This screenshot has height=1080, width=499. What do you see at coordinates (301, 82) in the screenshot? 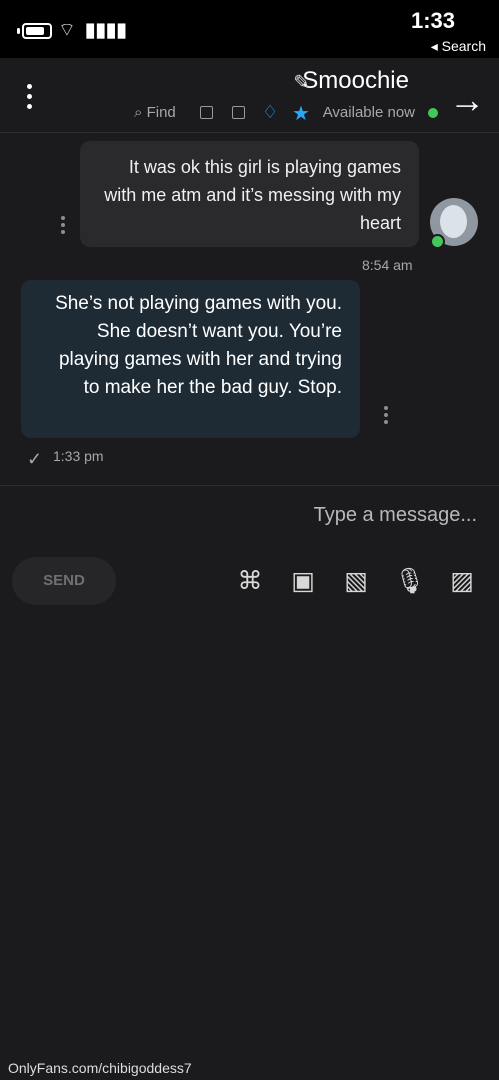
I see `pencil-icon: ✎` at bounding box center [301, 82].